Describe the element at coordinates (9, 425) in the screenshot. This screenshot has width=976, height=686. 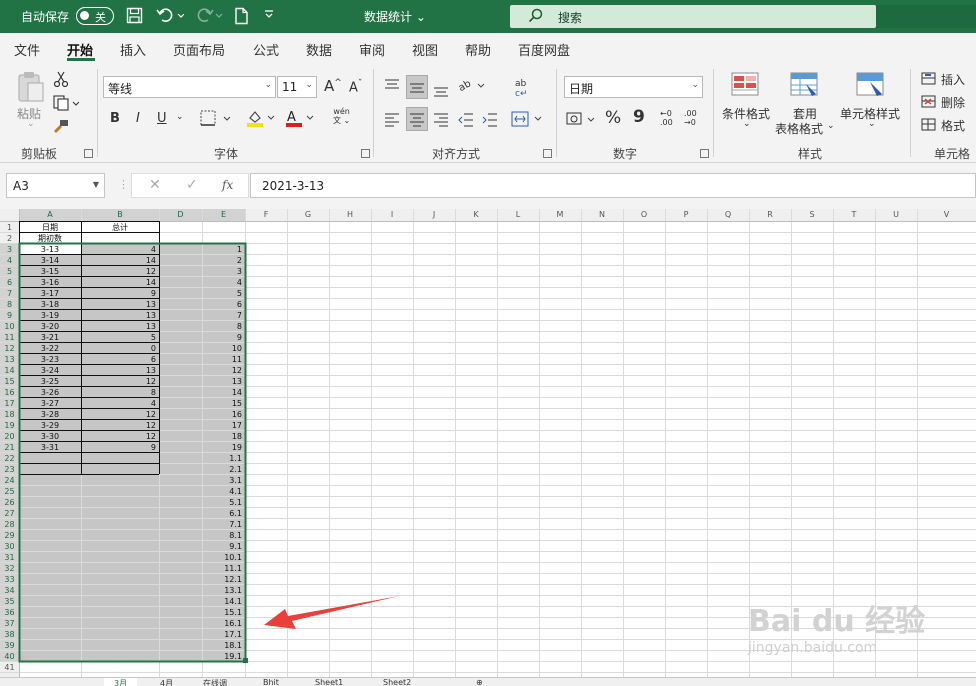
I see `row-header-19: 19` at that location.